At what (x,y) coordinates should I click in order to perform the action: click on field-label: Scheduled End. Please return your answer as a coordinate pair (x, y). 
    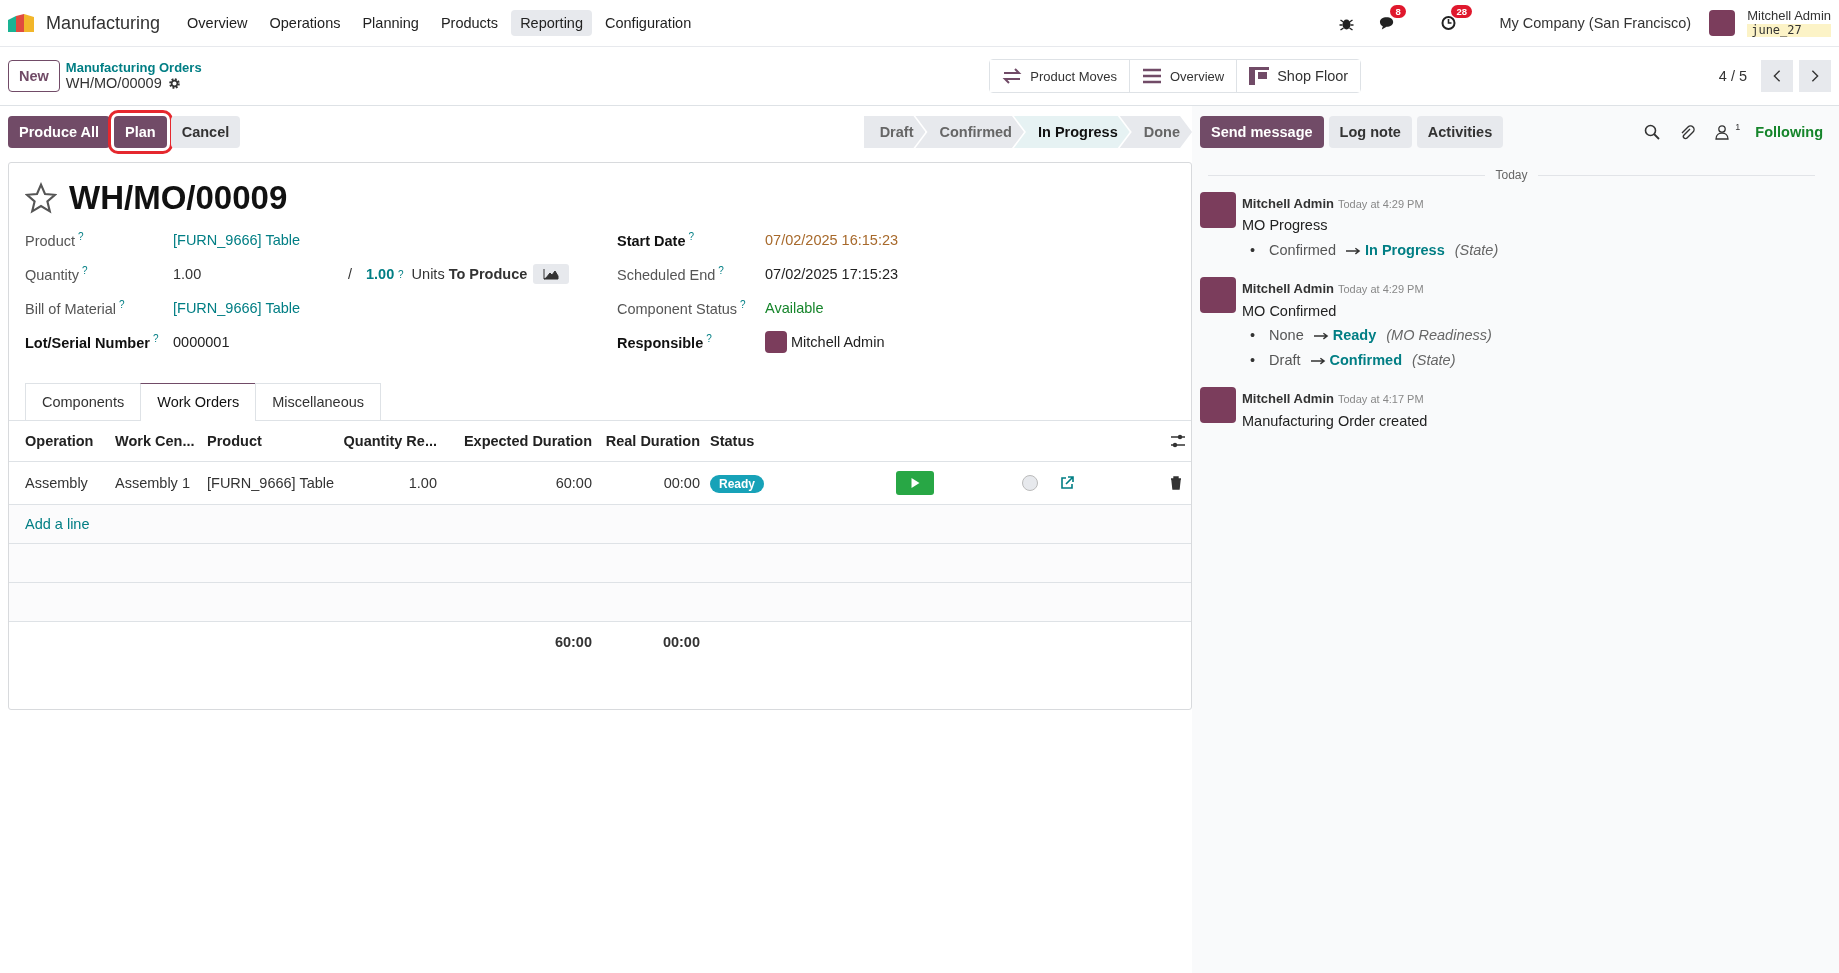
    Looking at the image, I should click on (666, 274).